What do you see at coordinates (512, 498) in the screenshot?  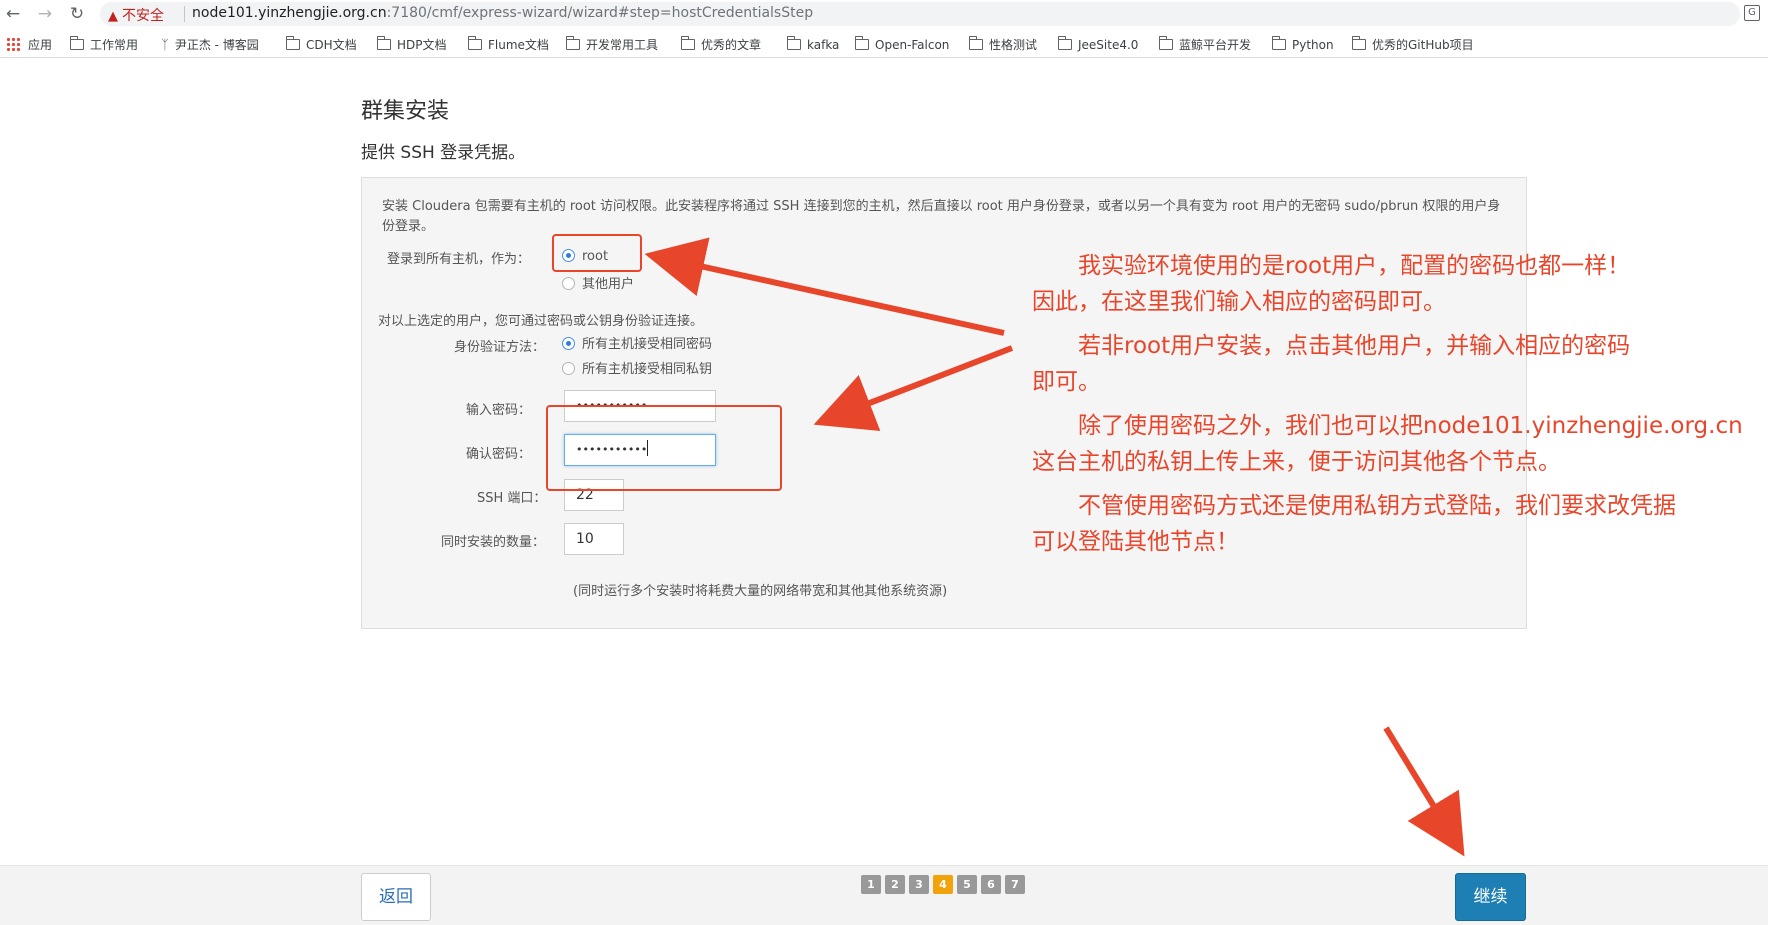 I see `ssh-port-label: SSH 端口：` at bounding box center [512, 498].